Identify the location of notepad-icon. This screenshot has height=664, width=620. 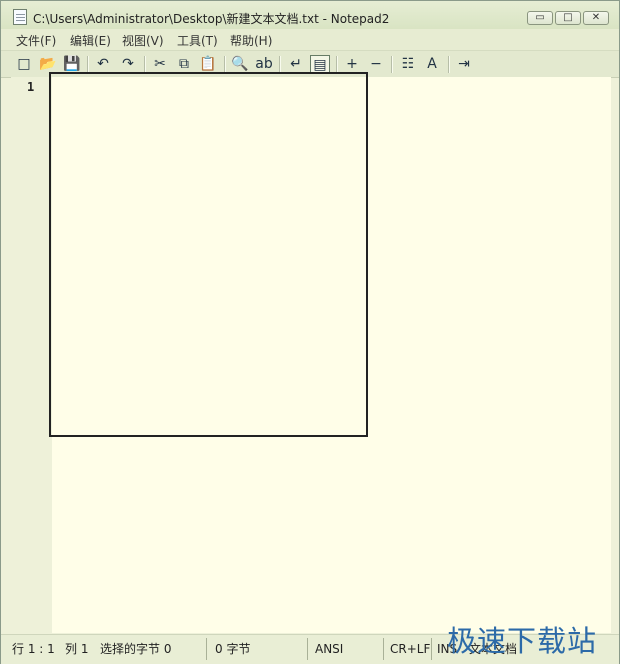
(20, 17).